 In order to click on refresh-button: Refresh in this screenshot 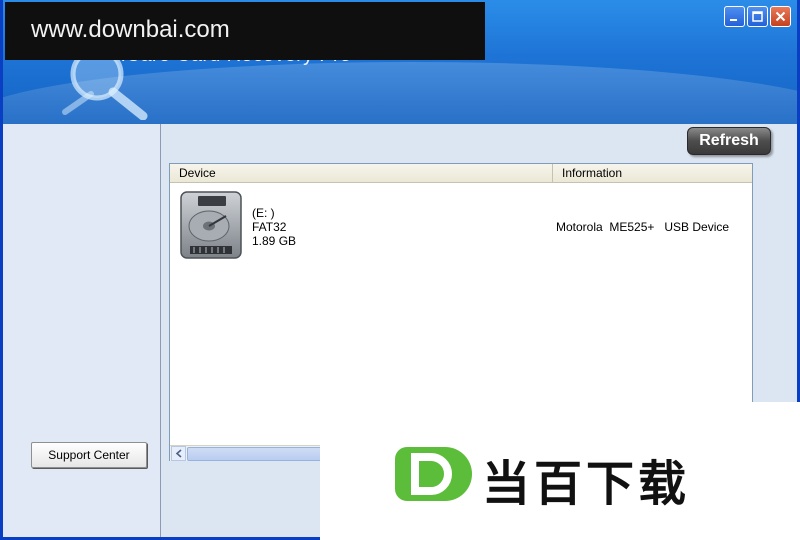, I will do `click(729, 141)`.